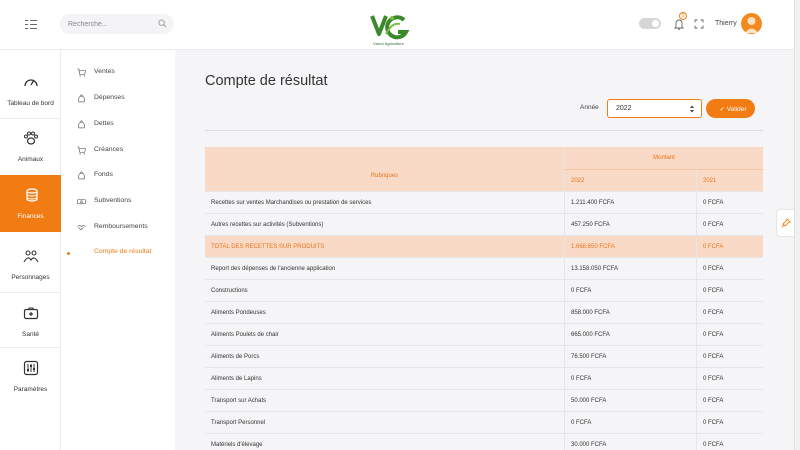 The image size is (800, 450). What do you see at coordinates (31, 83) in the screenshot?
I see `gauge-icon` at bounding box center [31, 83].